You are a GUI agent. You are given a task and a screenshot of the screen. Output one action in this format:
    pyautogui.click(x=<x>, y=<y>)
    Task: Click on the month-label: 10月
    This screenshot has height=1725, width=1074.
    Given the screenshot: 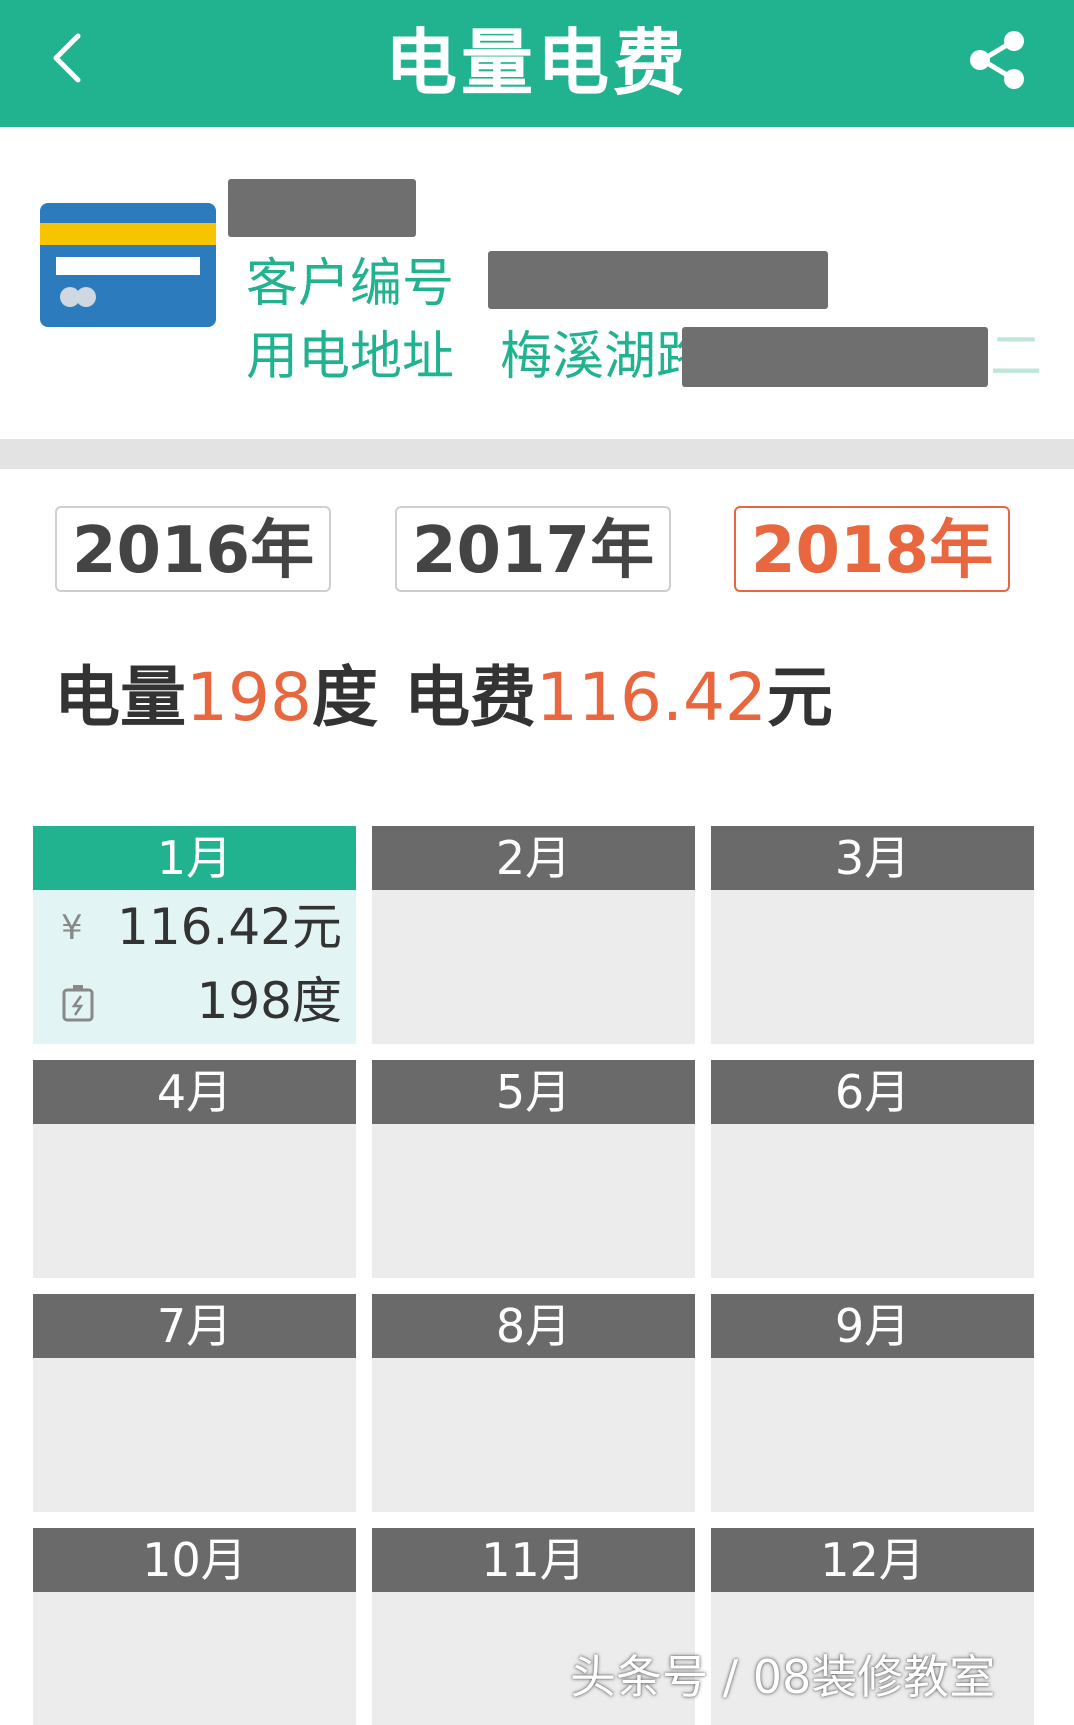 What is the action you would take?
    pyautogui.click(x=194, y=1560)
    